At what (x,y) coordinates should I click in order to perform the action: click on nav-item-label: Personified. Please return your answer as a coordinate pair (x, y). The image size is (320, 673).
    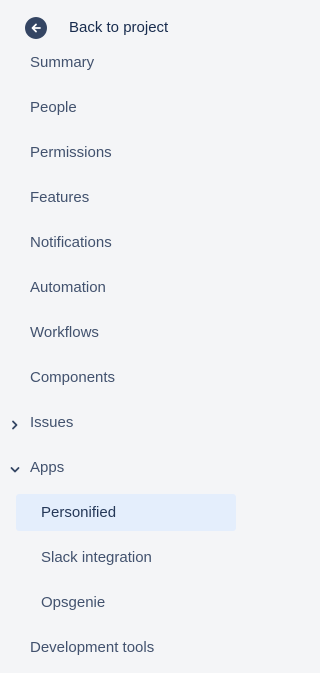
    Looking at the image, I should click on (79, 512).